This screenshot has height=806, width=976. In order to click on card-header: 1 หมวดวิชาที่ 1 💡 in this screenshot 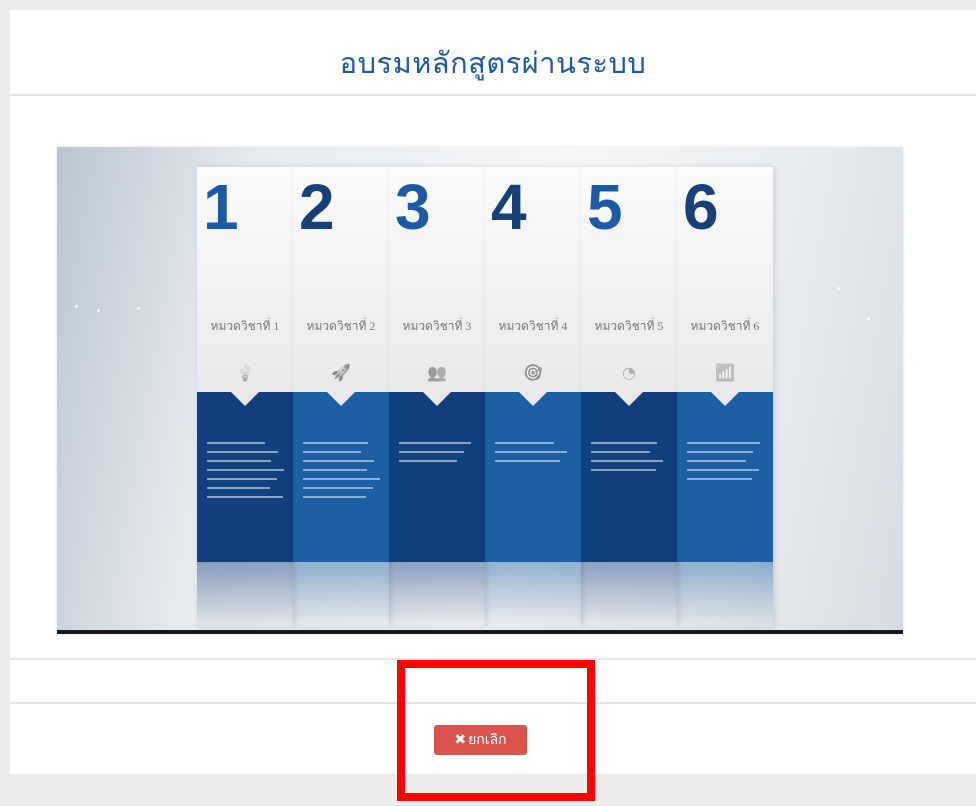, I will do `click(245, 286)`.